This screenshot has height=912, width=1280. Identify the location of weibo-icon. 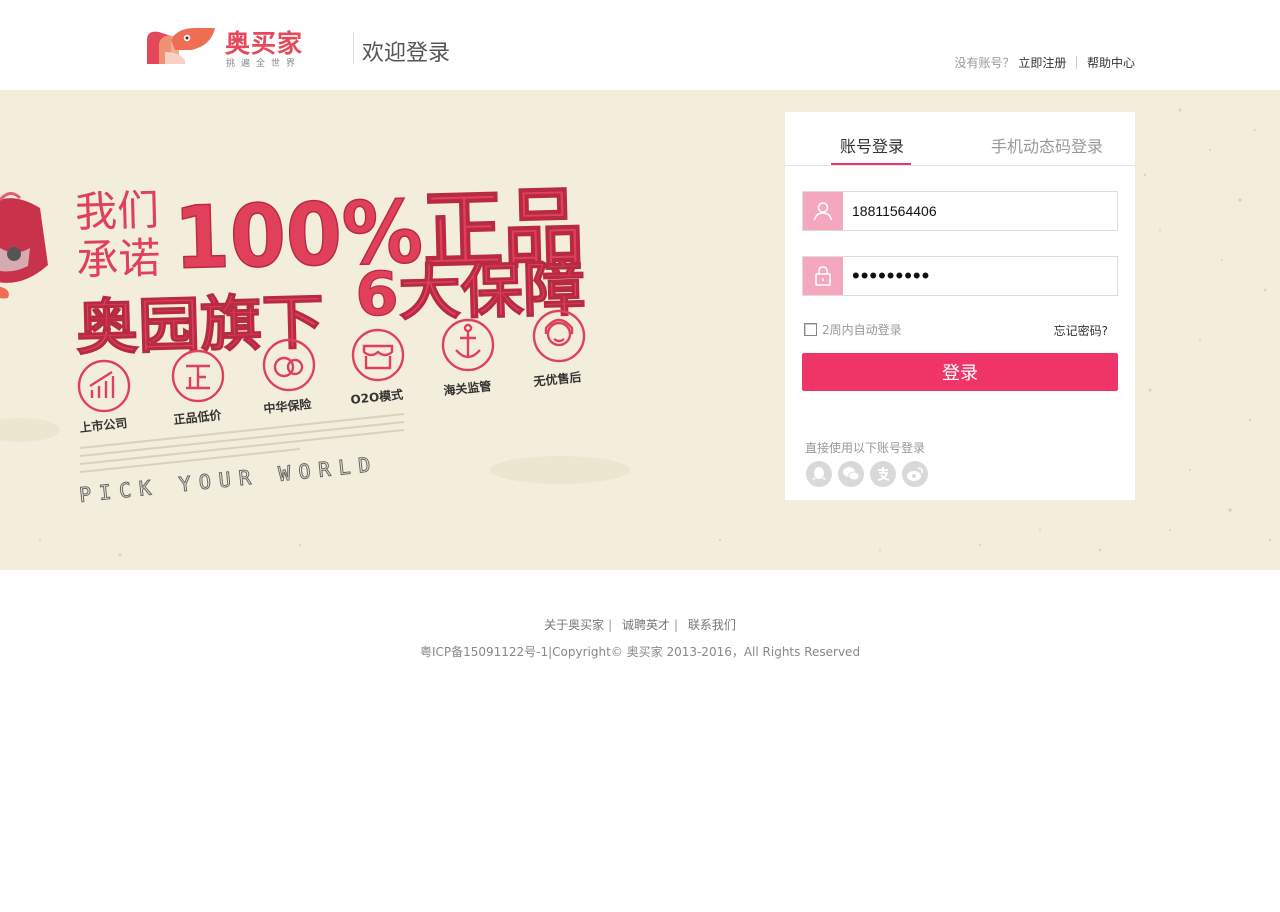
(915, 474).